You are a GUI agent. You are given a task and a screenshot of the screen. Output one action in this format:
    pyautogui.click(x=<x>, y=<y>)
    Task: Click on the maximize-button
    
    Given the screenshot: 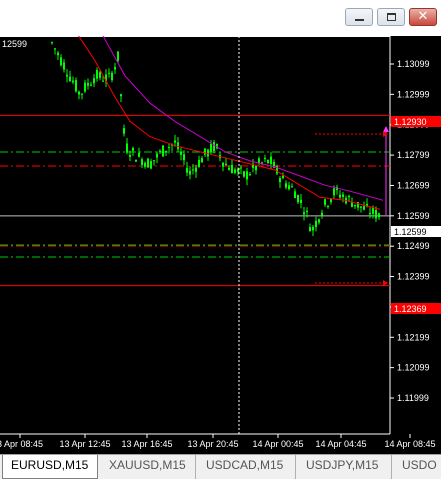 What is the action you would take?
    pyautogui.click(x=391, y=17)
    